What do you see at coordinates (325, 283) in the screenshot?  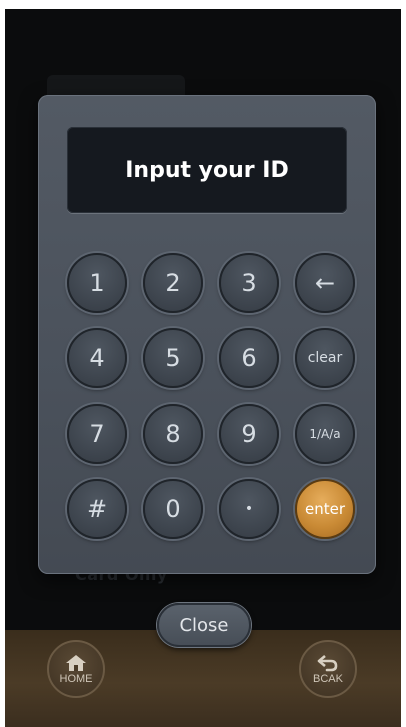 I see `backspace-key: ←` at bounding box center [325, 283].